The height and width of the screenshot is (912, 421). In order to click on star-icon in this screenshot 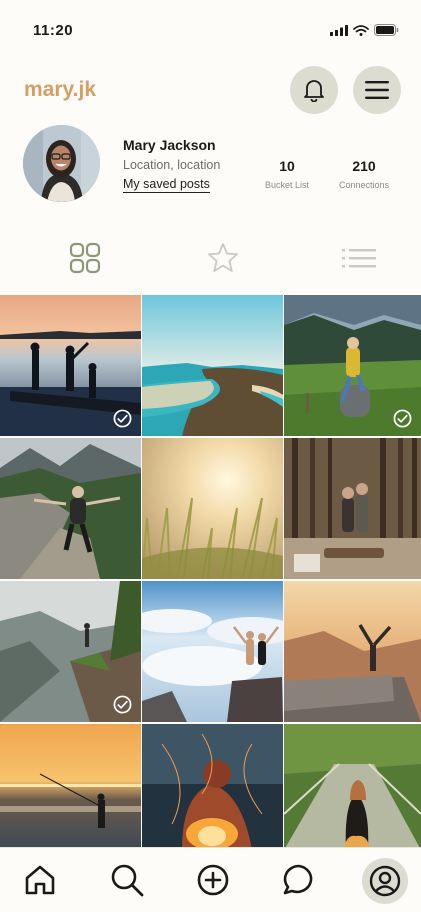, I will do `click(223, 257)`.